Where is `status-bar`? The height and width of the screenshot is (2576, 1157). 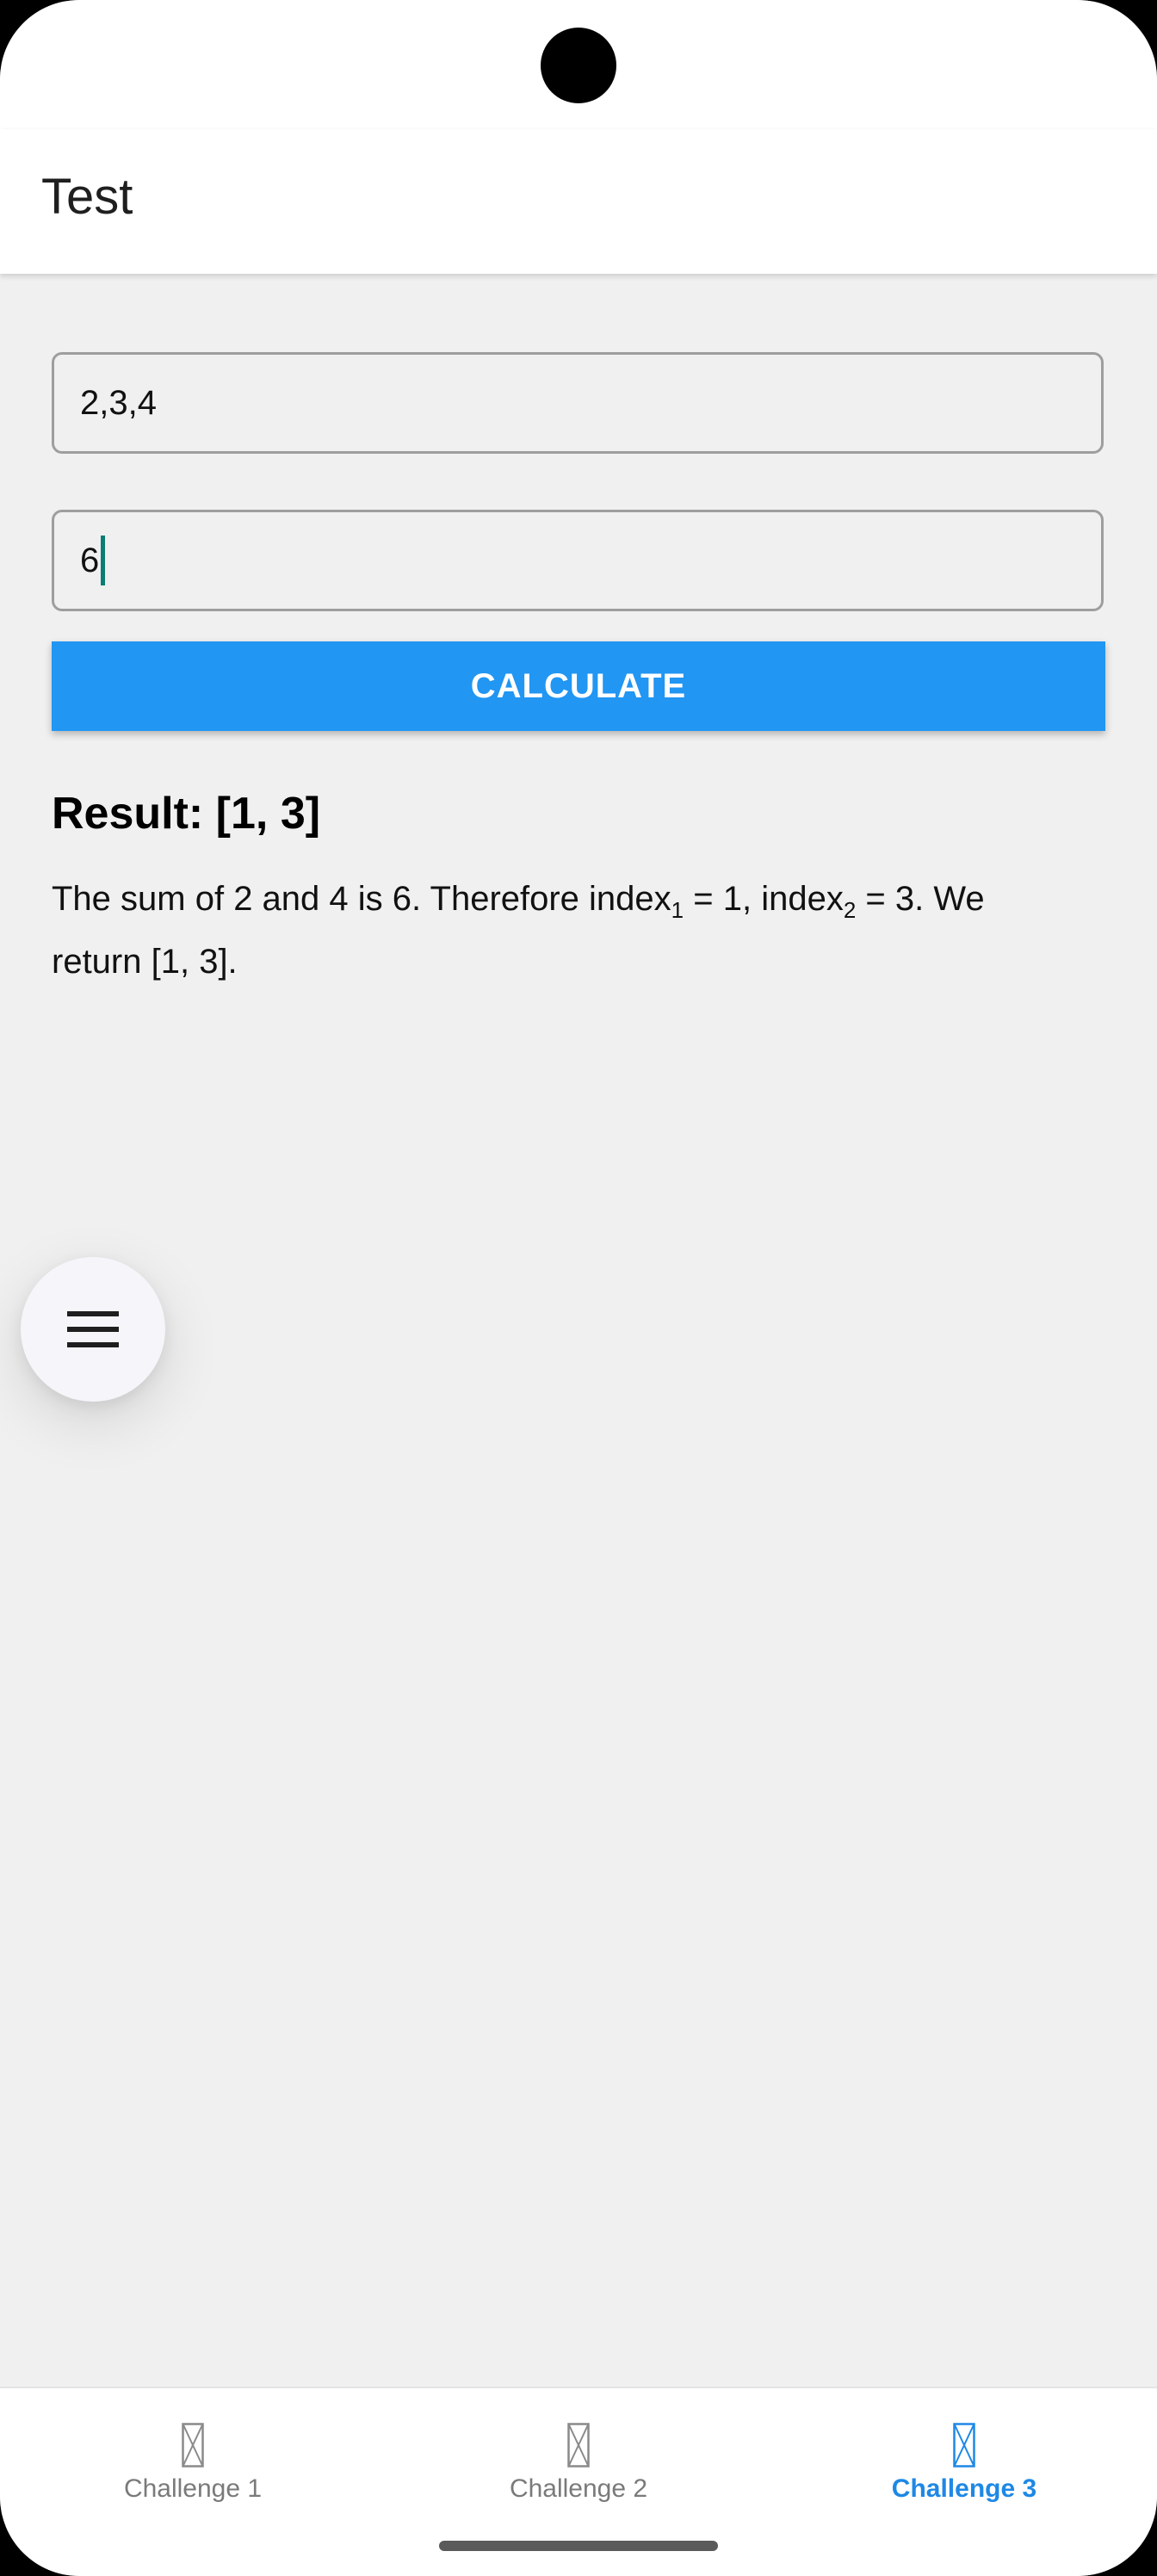 status-bar is located at coordinates (579, 64).